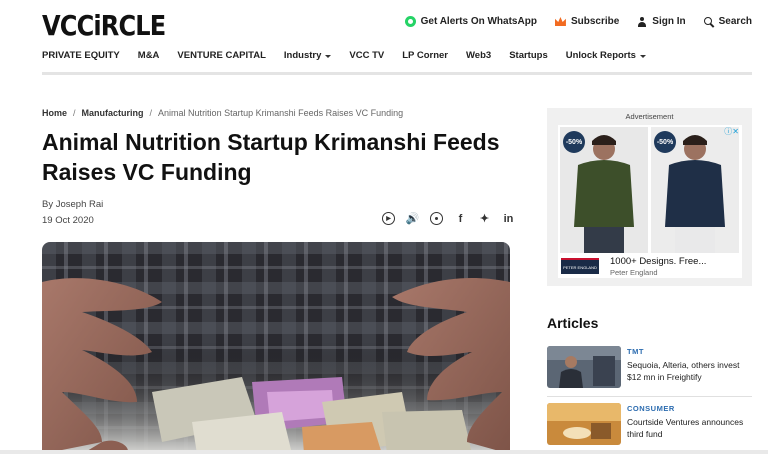 This screenshot has width=768, height=454. What do you see at coordinates (478, 21) in the screenshot?
I see `whatsapp-alerts-label: Get Alerts On WhatsApp` at bounding box center [478, 21].